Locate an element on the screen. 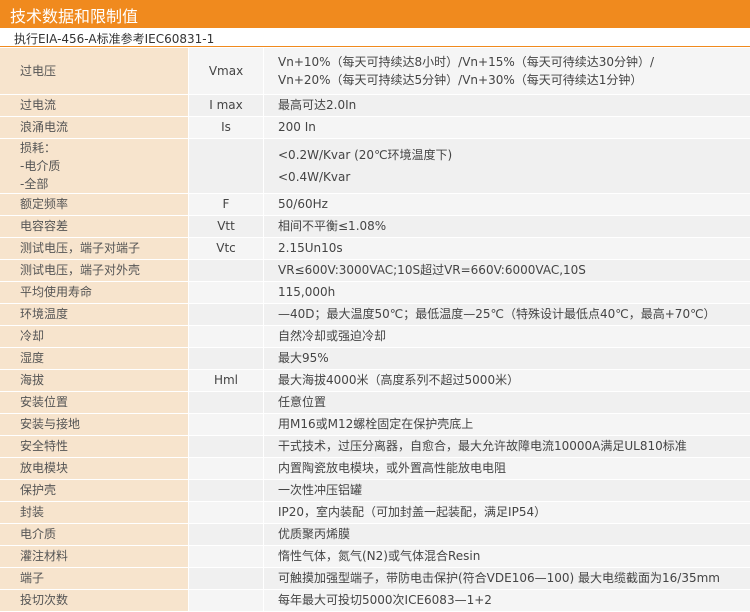 Image resolution: width=750 pixels, height=612 pixels. param-name-cell: 测试电压，端子对端子 is located at coordinates (94, 248).